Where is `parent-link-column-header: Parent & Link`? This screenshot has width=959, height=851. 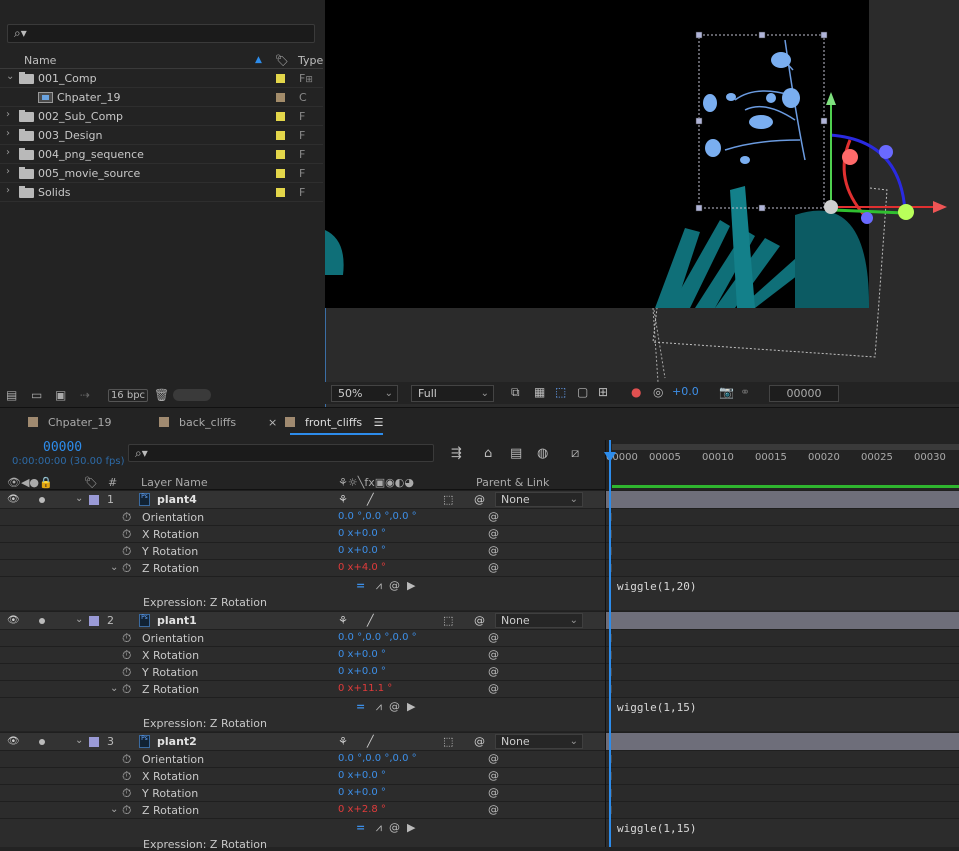
parent-link-column-header: Parent & Link is located at coordinates (512, 482).